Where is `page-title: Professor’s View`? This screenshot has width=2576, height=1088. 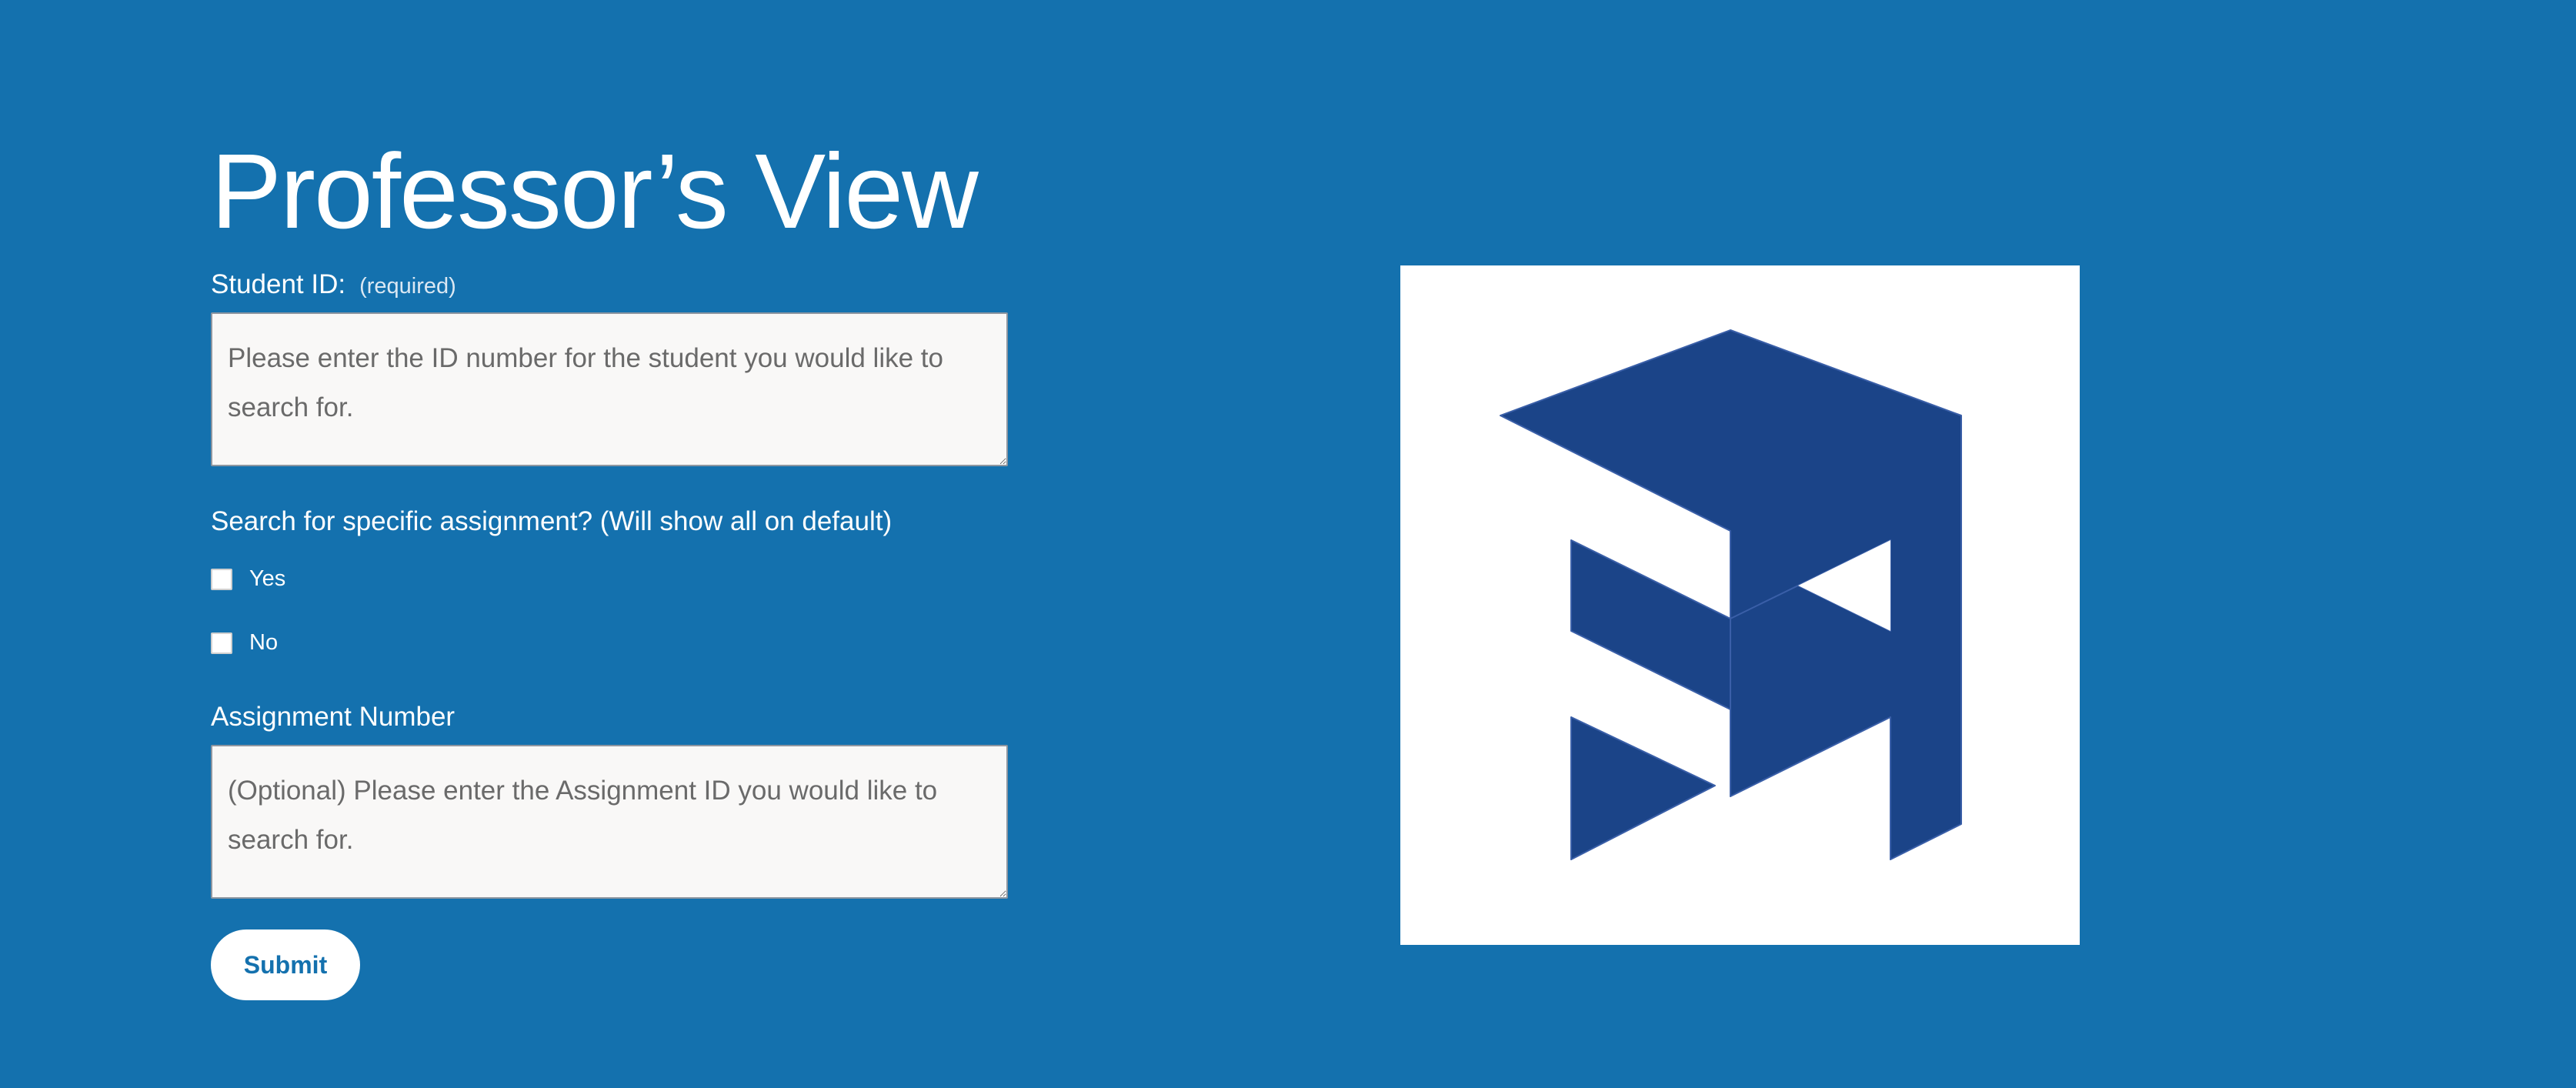
page-title: Professor’s View is located at coordinates (595, 191).